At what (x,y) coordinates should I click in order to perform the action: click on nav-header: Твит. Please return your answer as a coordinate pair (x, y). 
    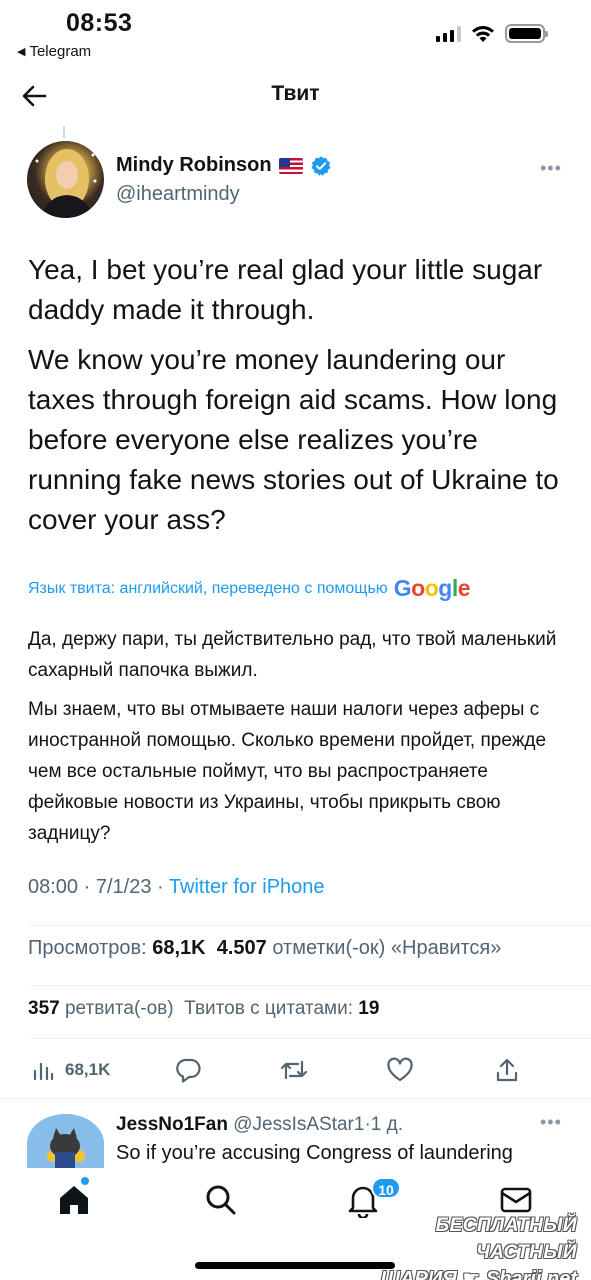
    Looking at the image, I should click on (295, 96).